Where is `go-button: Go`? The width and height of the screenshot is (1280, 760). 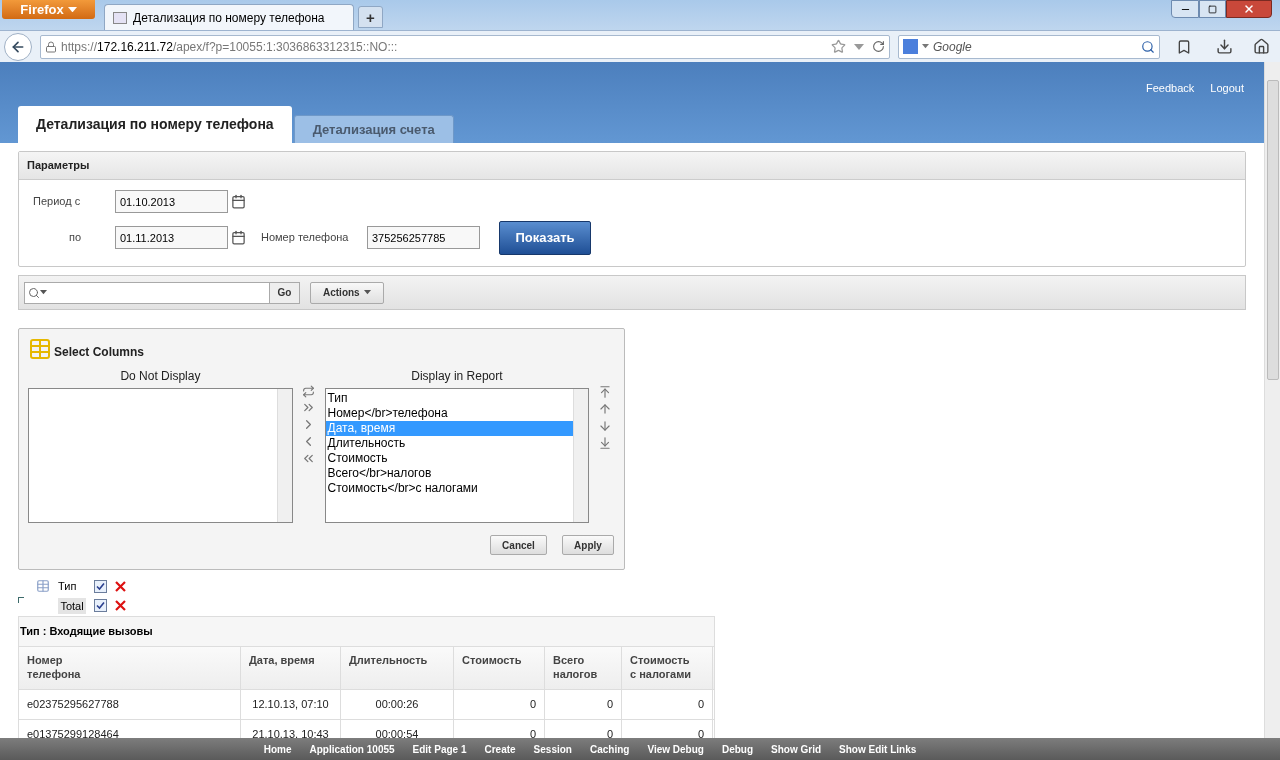 go-button: Go is located at coordinates (284, 292).